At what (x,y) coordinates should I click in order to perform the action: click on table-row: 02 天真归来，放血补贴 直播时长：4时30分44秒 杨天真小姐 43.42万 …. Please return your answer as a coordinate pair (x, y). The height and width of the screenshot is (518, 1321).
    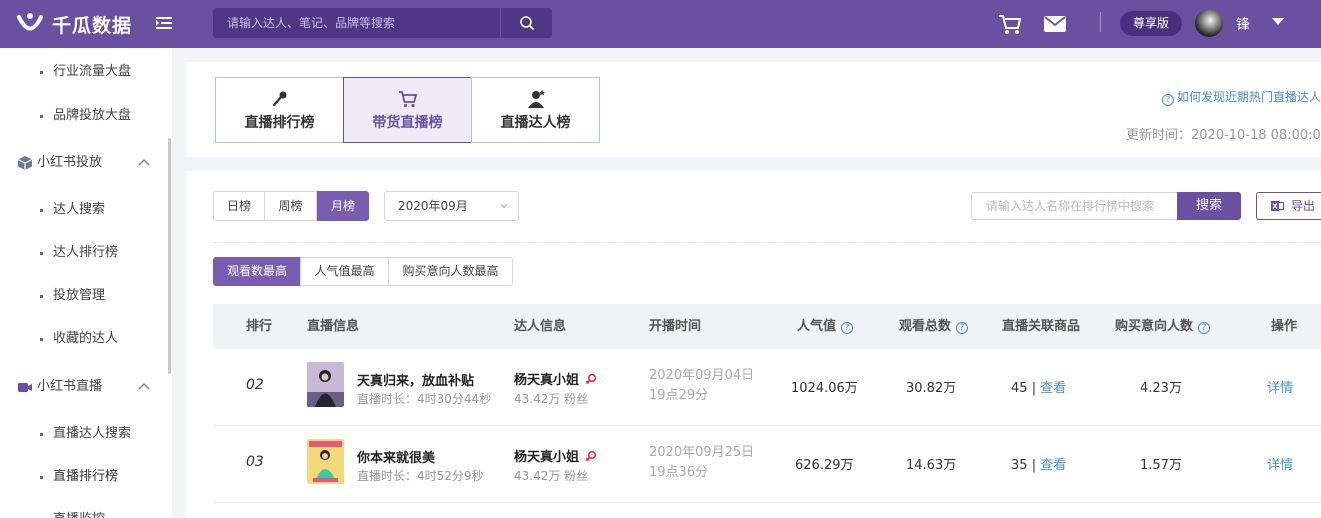
    Looking at the image, I should click on (767, 387).